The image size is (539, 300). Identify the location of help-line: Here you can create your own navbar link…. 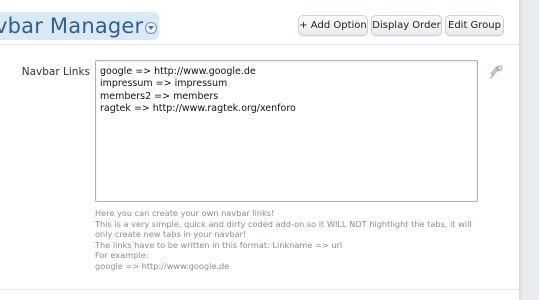
(185, 213).